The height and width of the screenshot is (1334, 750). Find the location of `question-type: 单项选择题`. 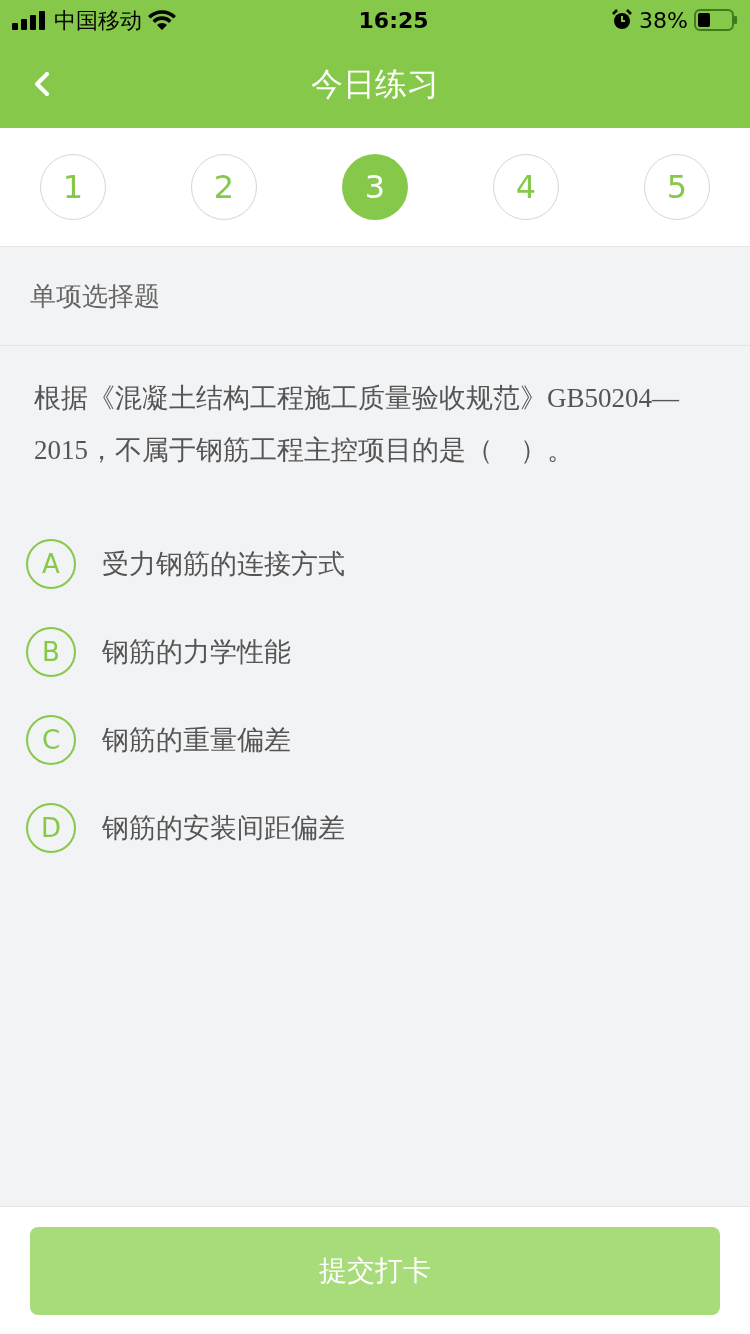

question-type: 单项选择题 is located at coordinates (95, 296).